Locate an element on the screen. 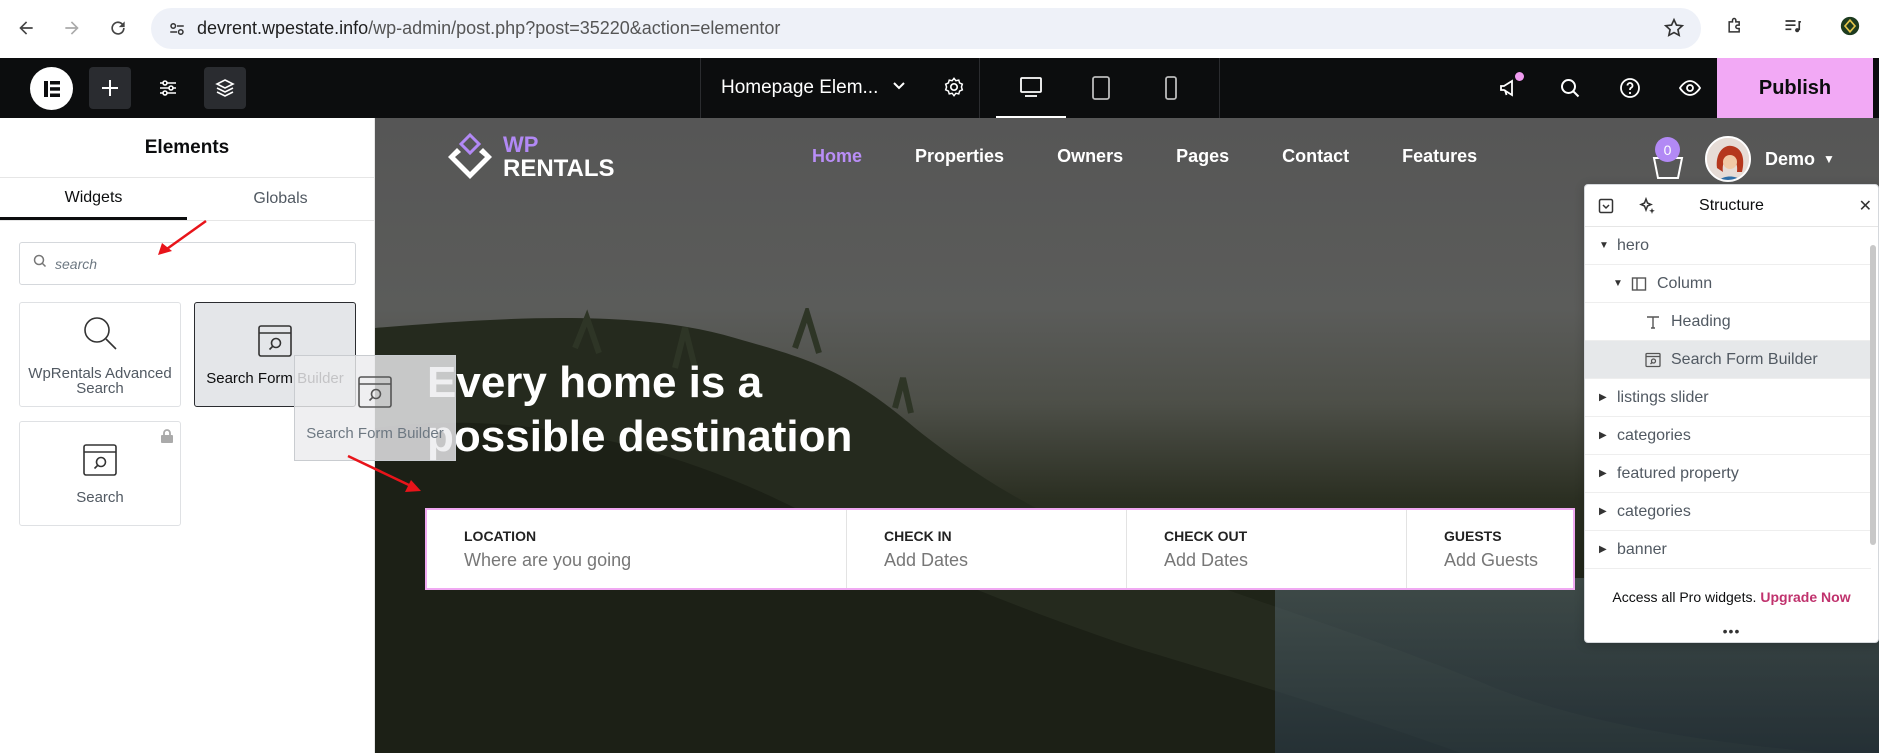  back-button is located at coordinates (26, 28).